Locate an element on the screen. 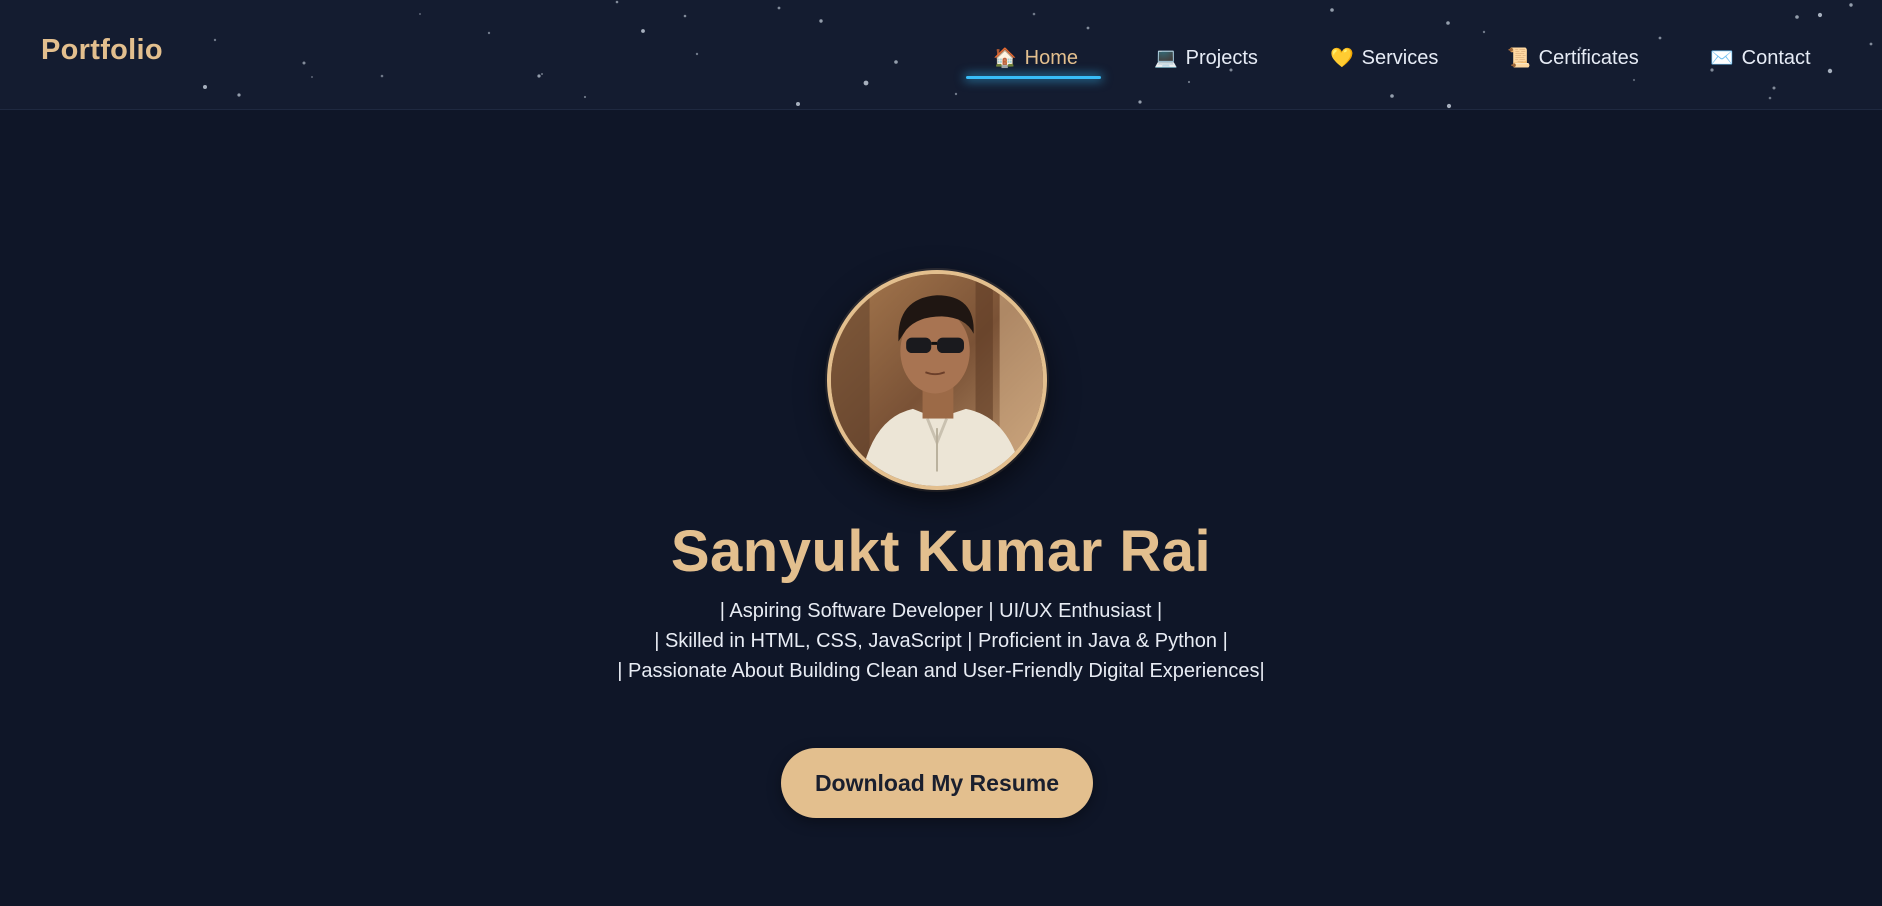 This screenshot has height=906, width=1882. house-icon: 🏠 is located at coordinates (1005, 58).